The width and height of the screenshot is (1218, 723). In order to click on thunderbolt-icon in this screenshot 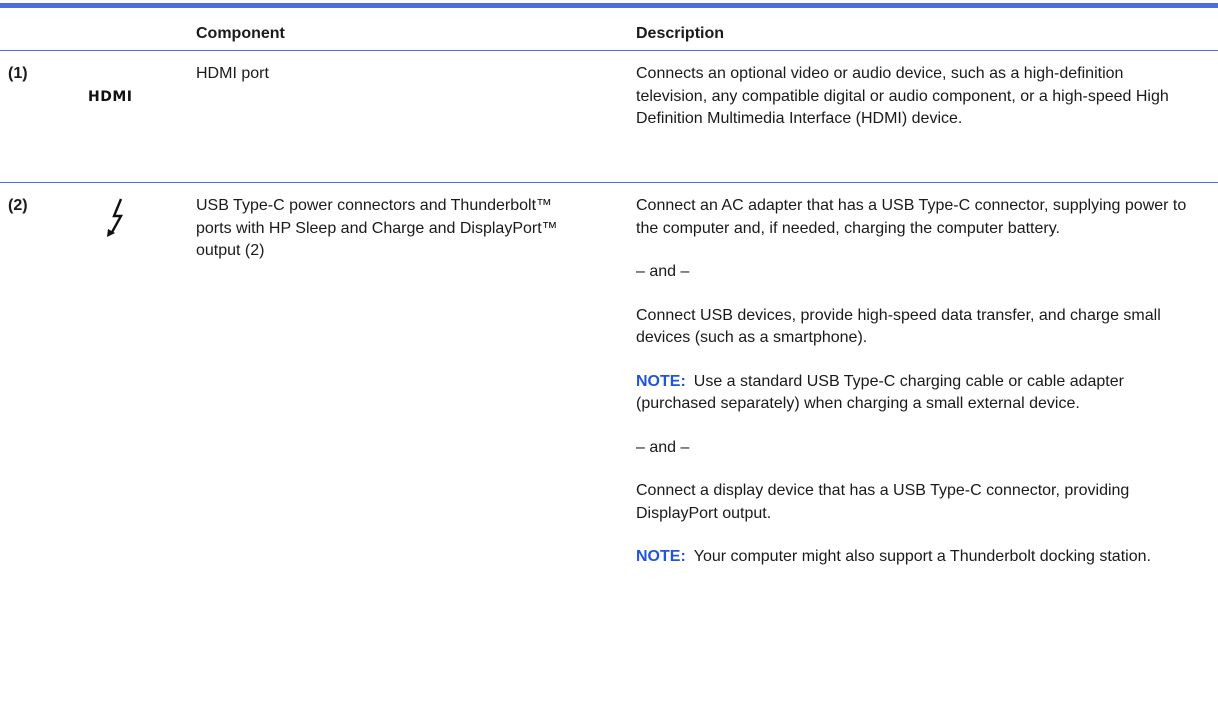, I will do `click(119, 222)`.